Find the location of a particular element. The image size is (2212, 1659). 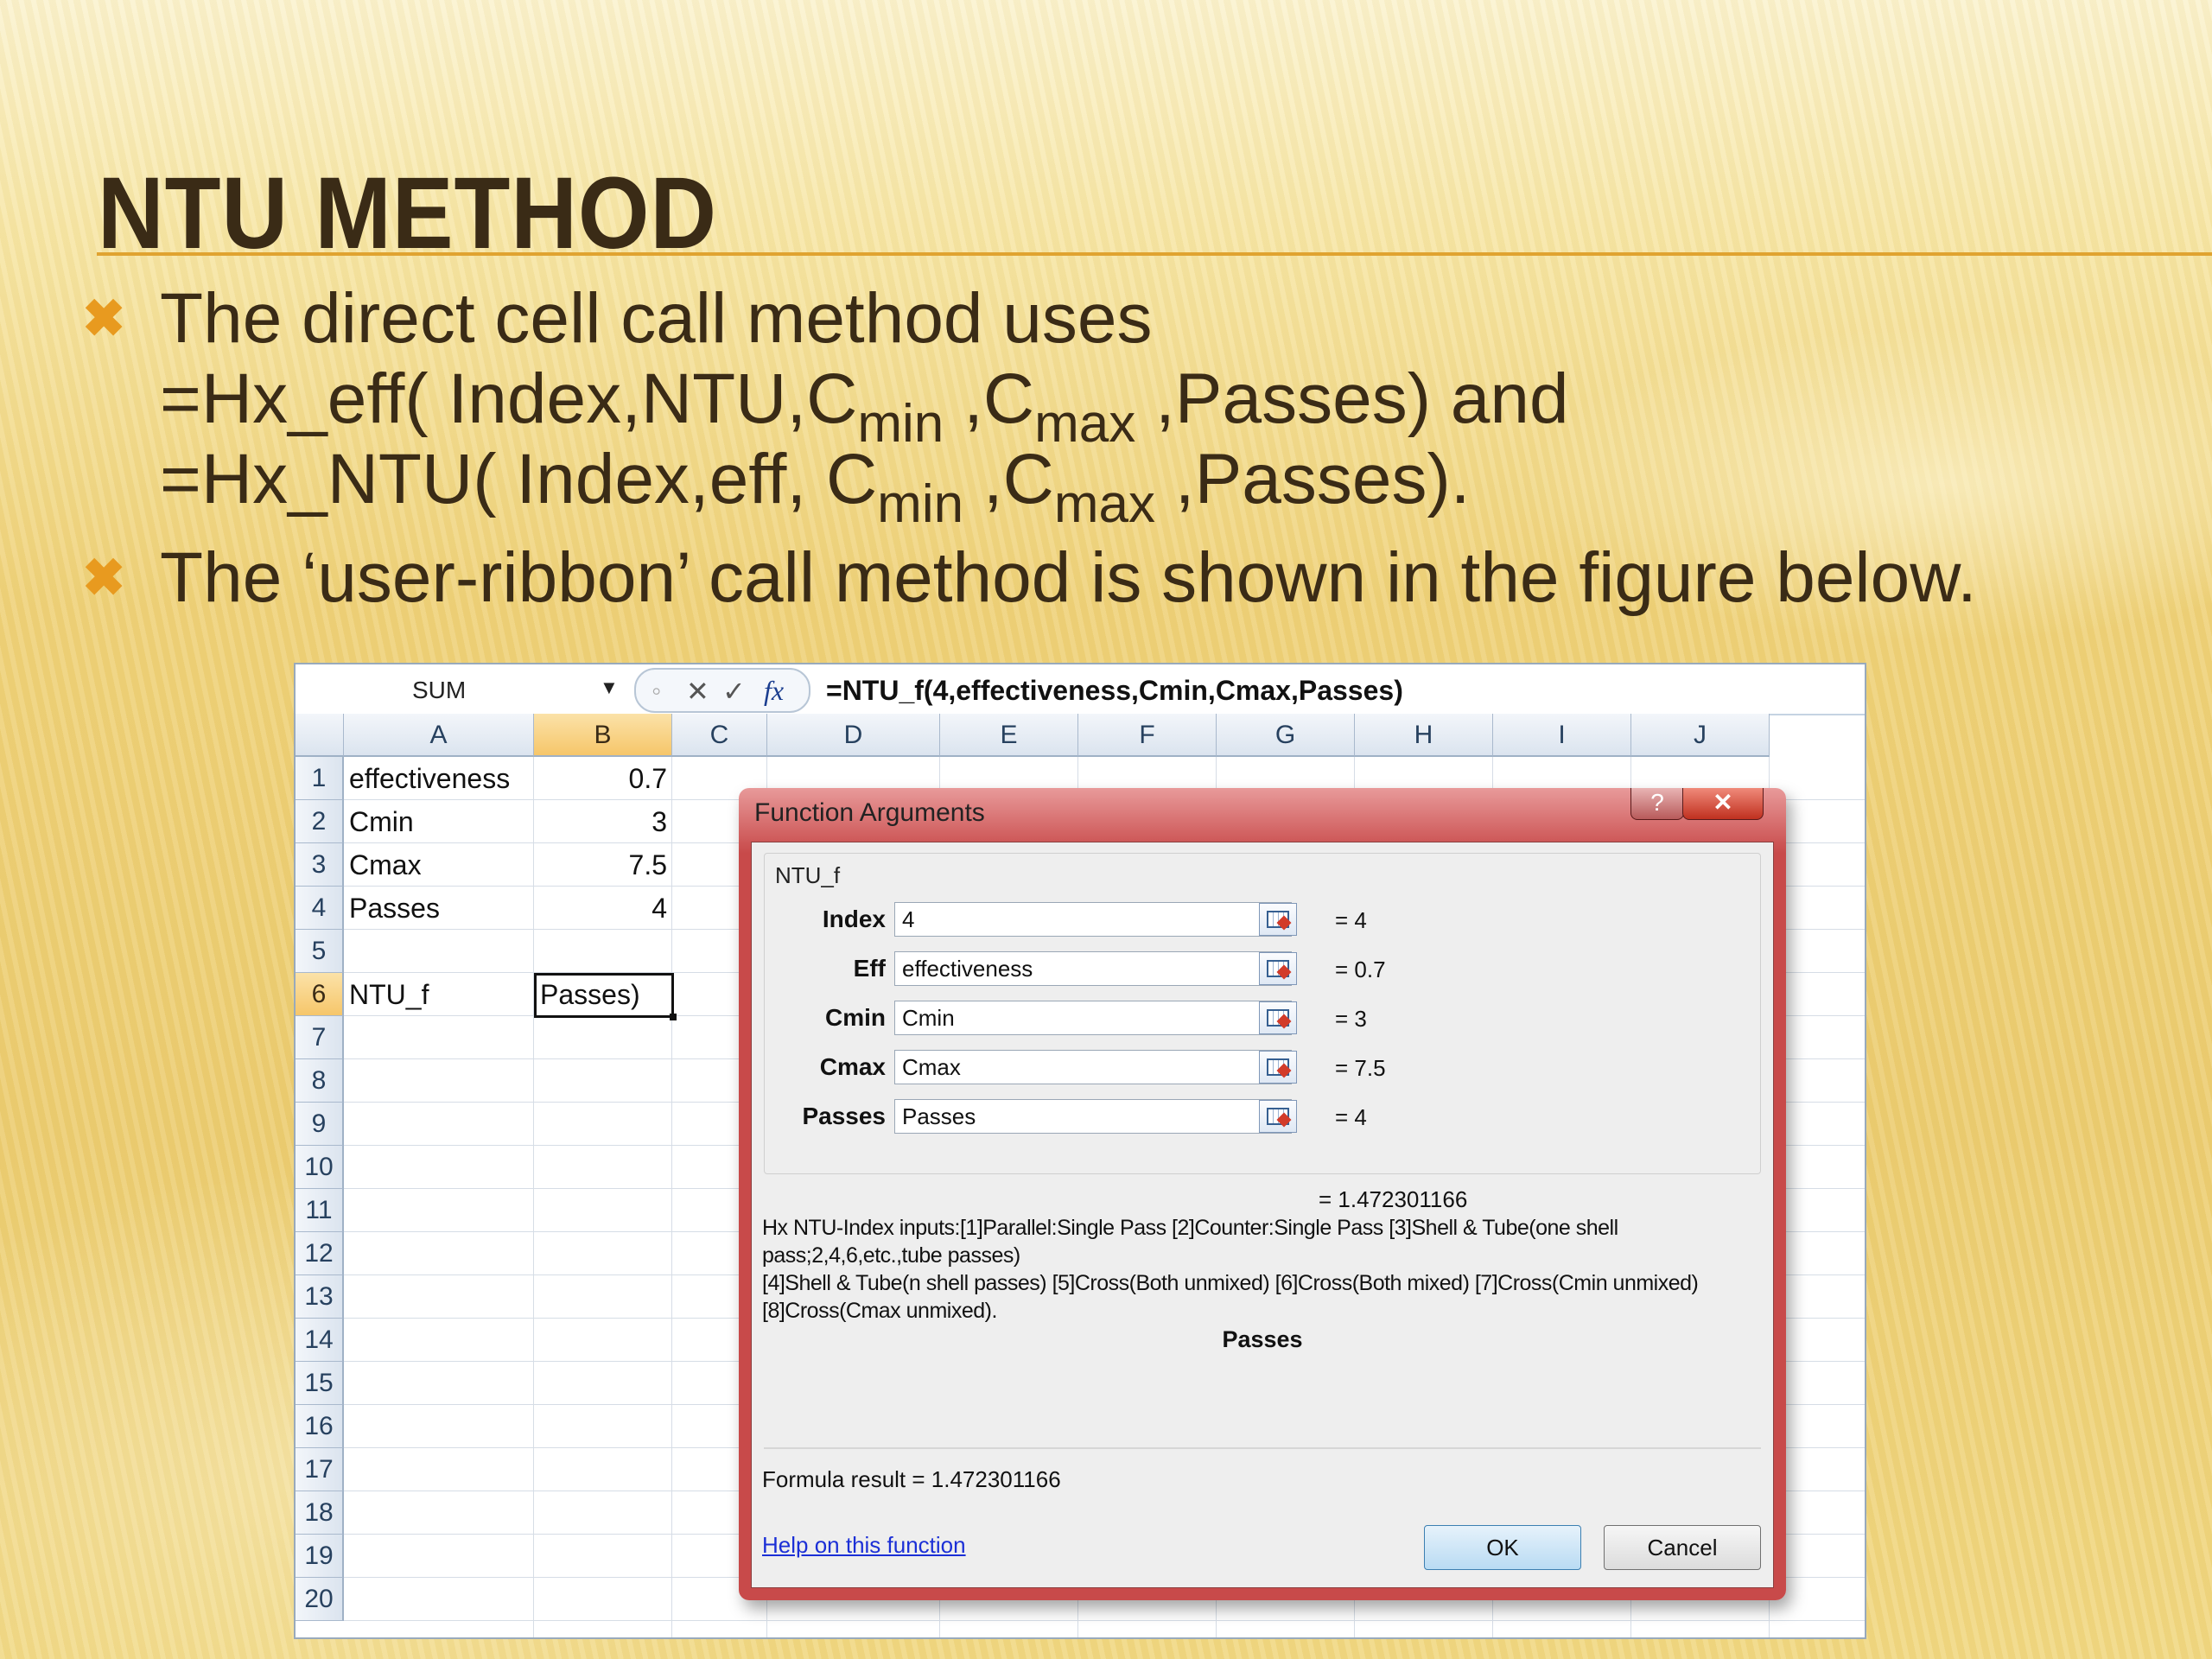

row-header-7: 7 is located at coordinates (320, 1037).